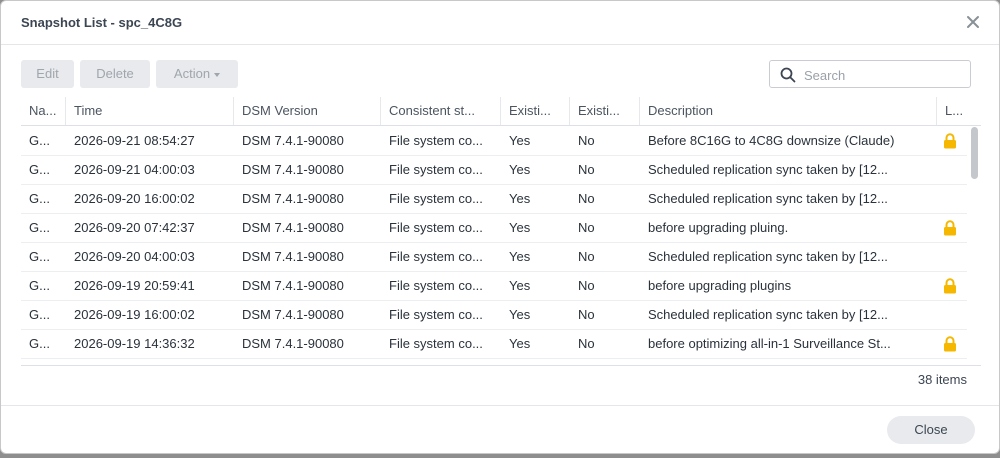  I want to click on edit-button: Edit, so click(47, 74).